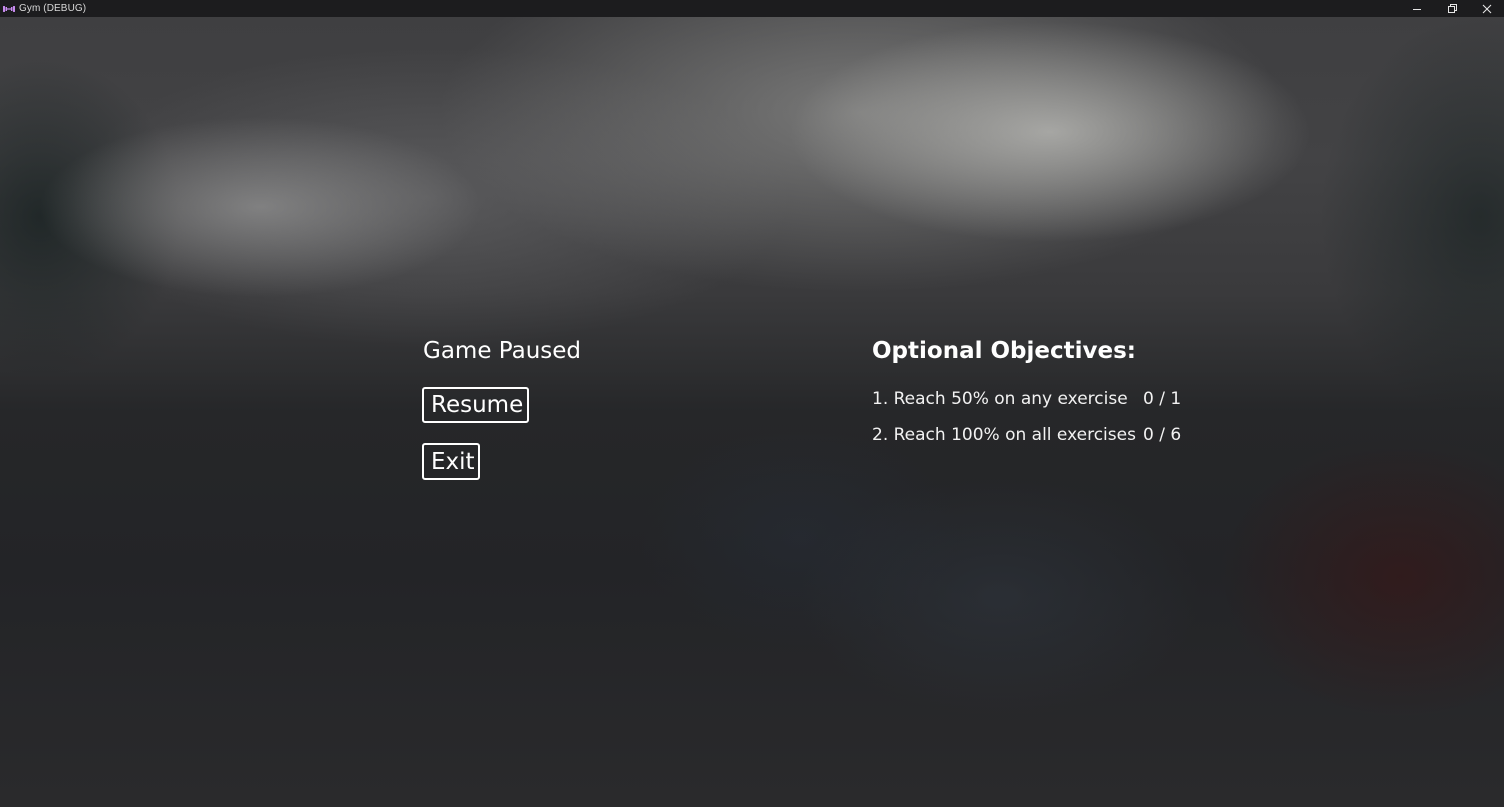 This screenshot has height=807, width=1504. What do you see at coordinates (1004, 351) in the screenshot?
I see `objectives-title: Optional Objectives:` at bounding box center [1004, 351].